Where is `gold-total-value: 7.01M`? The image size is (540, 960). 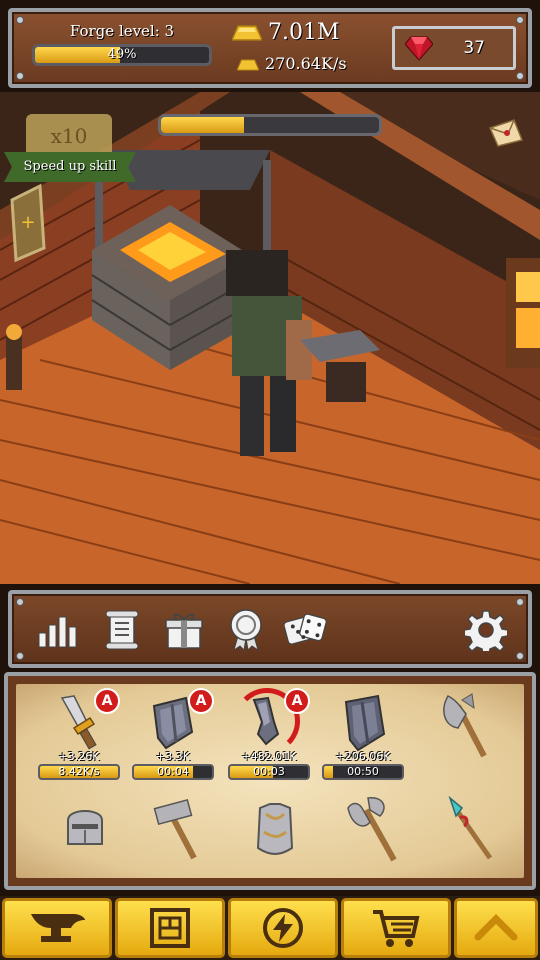
gold-total-value: 7.01M is located at coordinates (304, 32).